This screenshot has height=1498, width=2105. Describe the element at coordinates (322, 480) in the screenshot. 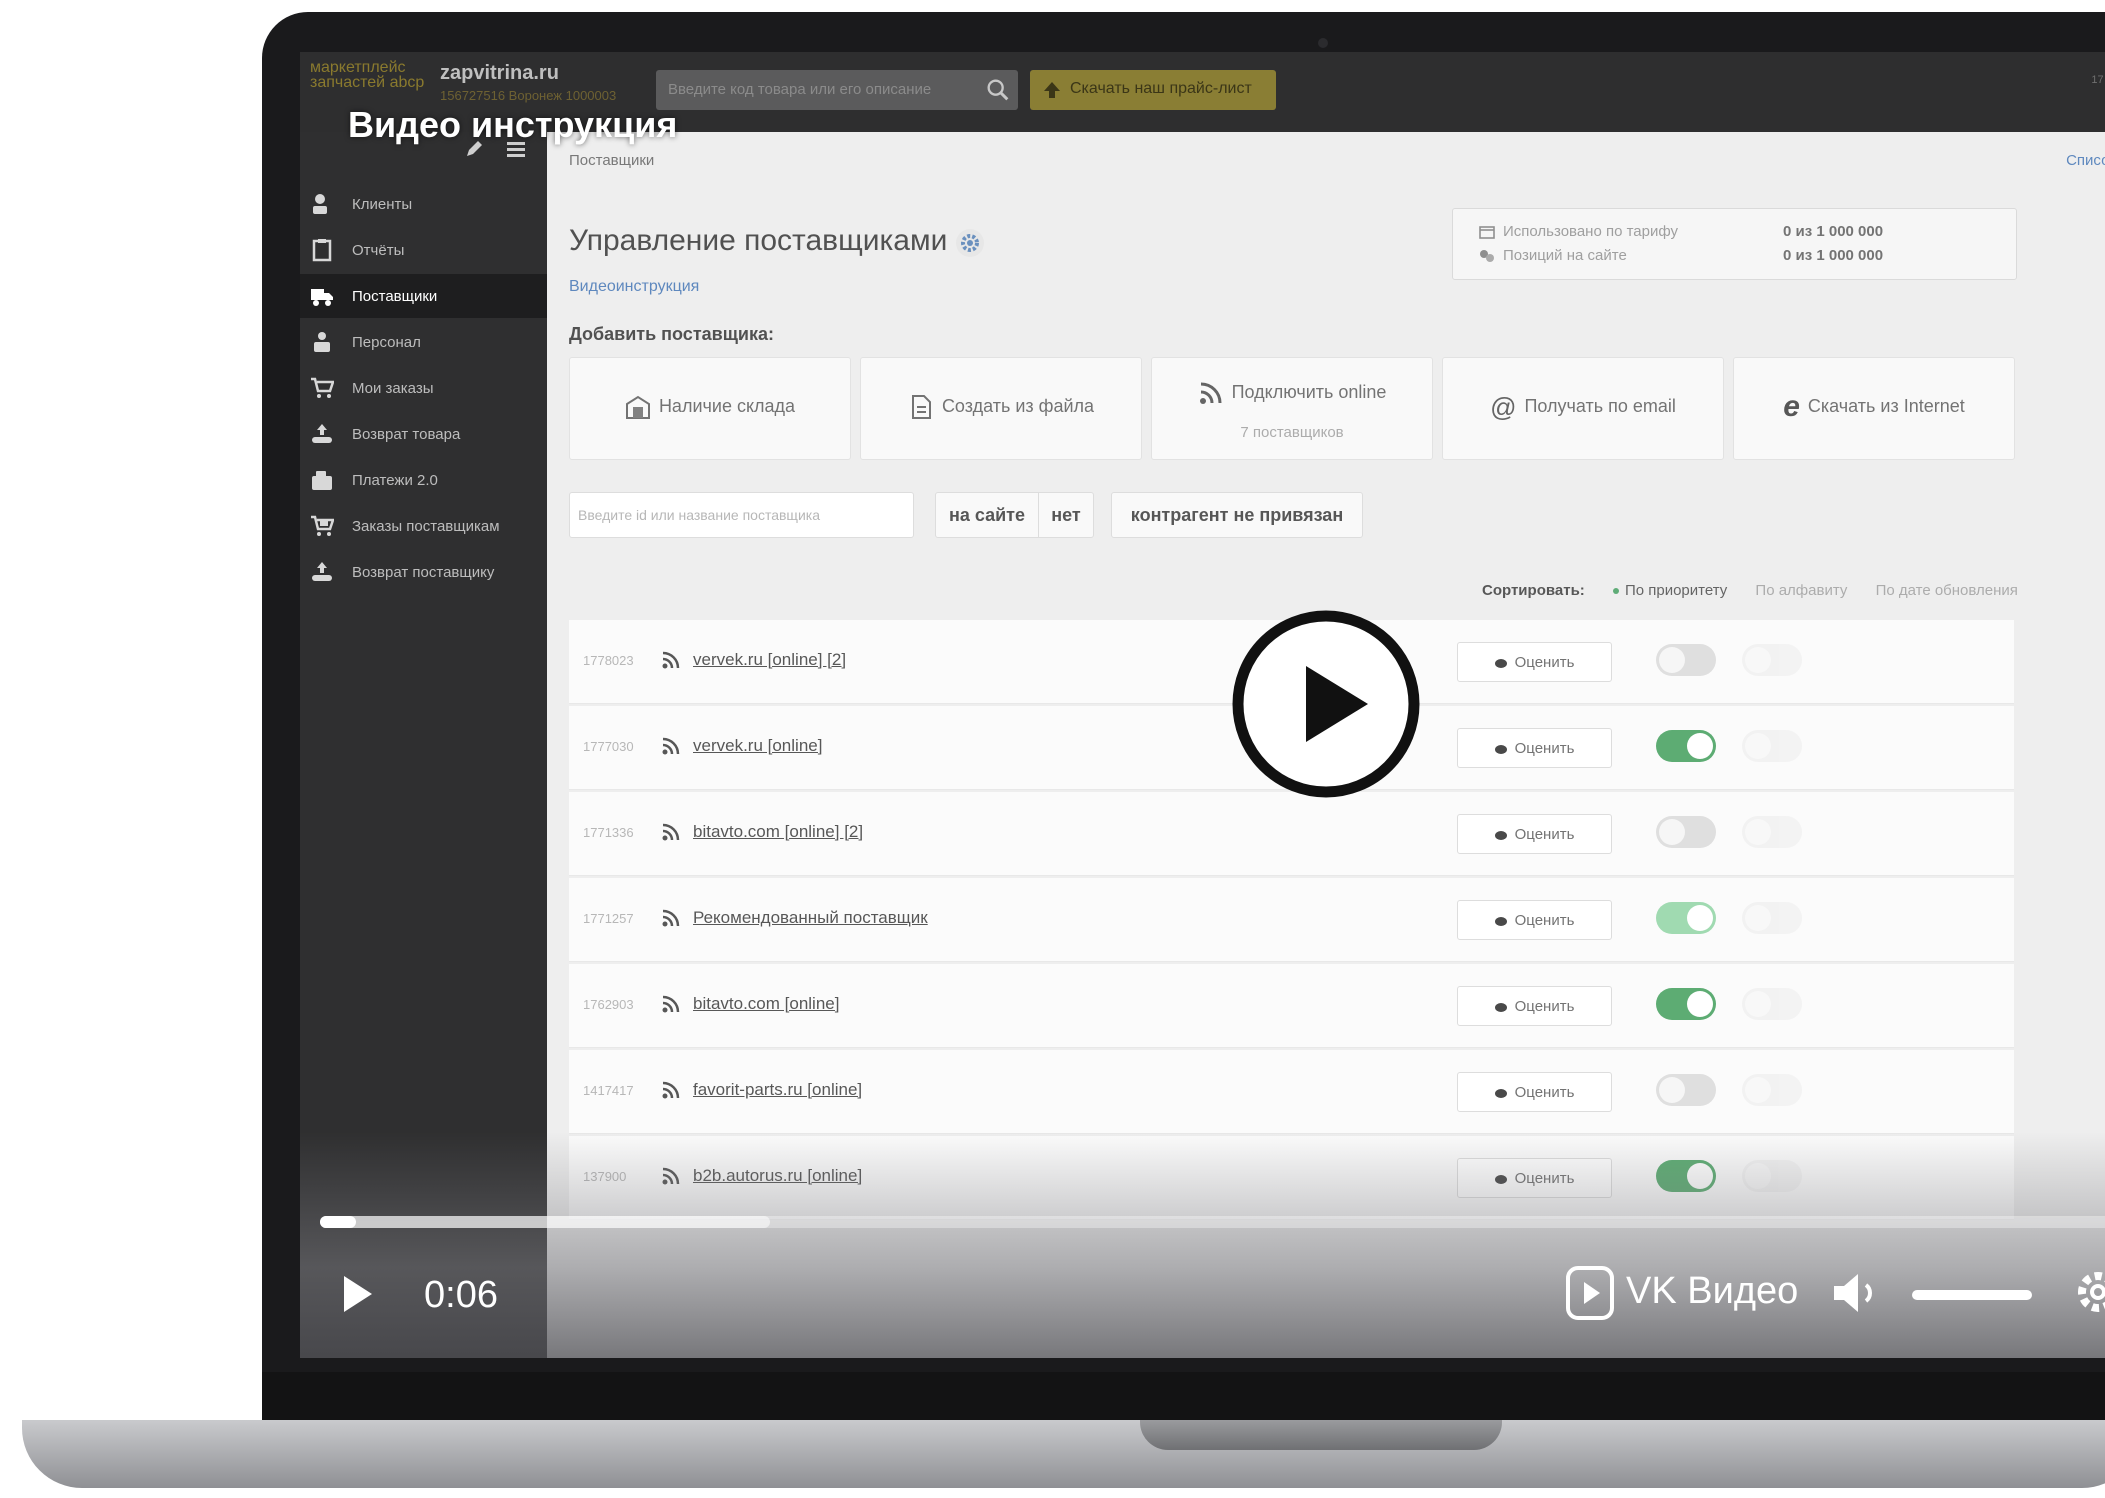

I see `payments-icon` at that location.